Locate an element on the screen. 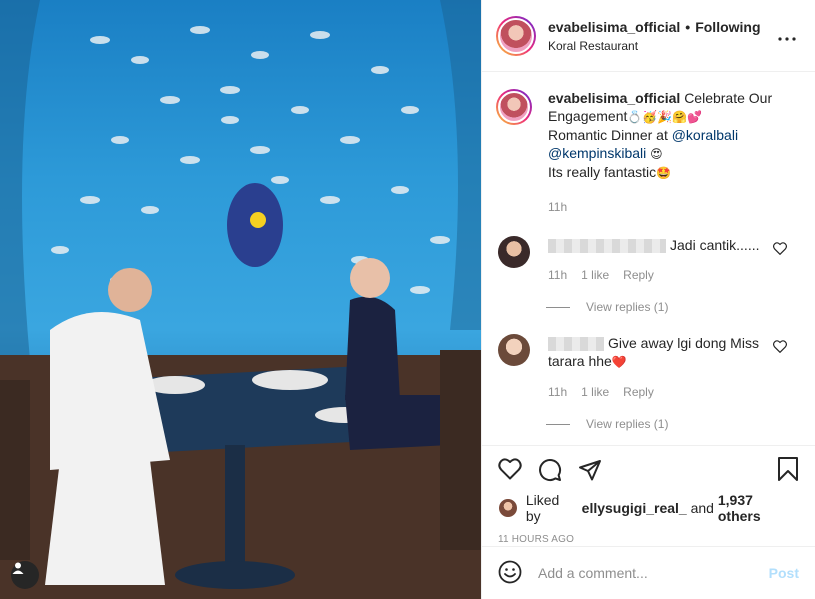 The width and height of the screenshot is (815, 599). share-icon is located at coordinates (598, 470).